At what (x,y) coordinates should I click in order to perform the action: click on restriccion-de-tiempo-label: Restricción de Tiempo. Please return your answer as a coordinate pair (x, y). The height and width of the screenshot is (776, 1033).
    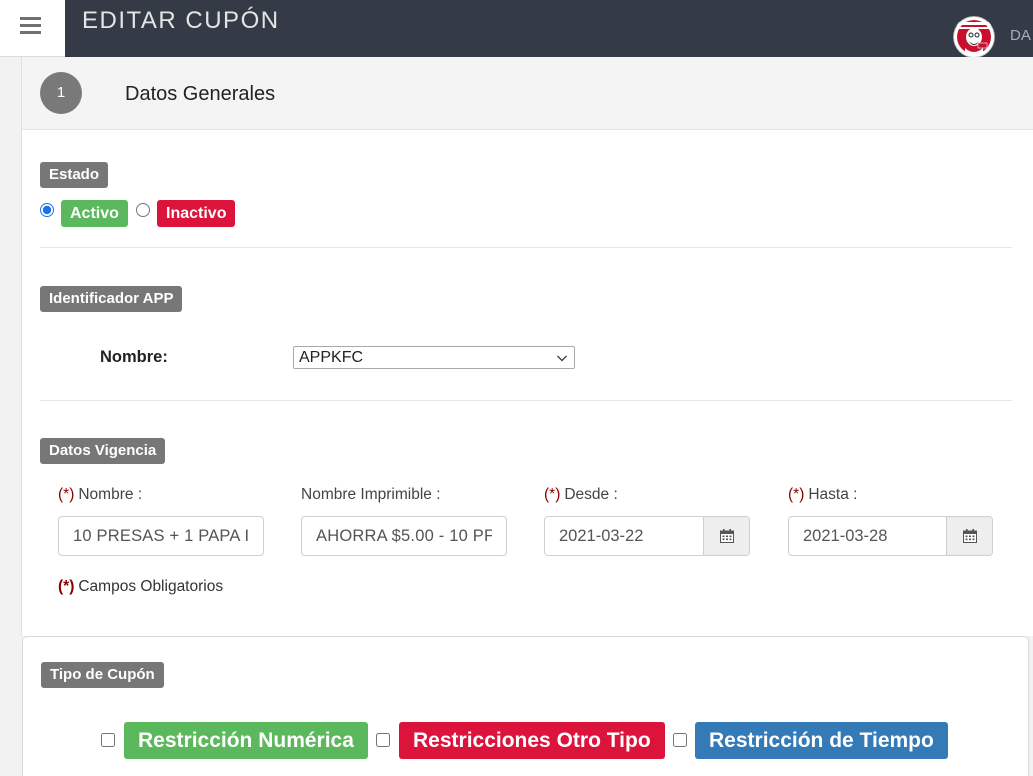
    Looking at the image, I should click on (821, 740).